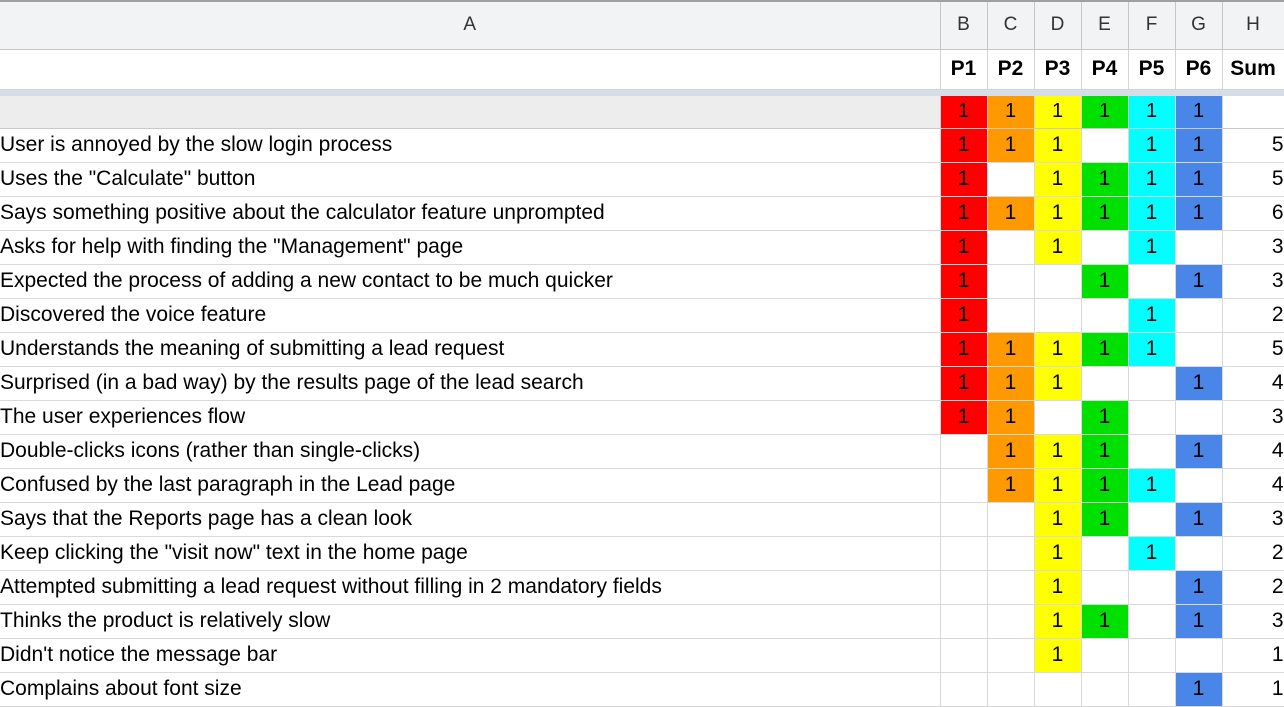 The image size is (1284, 707). I want to click on row-sum-cell: 2, so click(1253, 587).